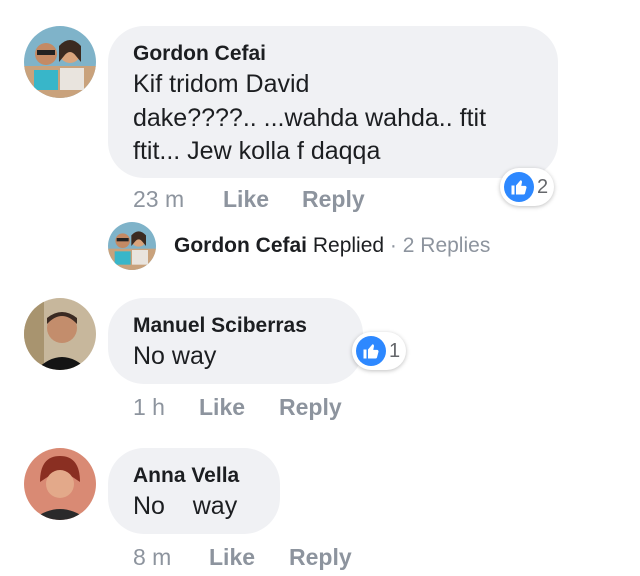 This screenshot has width=640, height=576. I want to click on view-replies-link: Gordon Cefai Replied · 2 Replies, so click(332, 246).